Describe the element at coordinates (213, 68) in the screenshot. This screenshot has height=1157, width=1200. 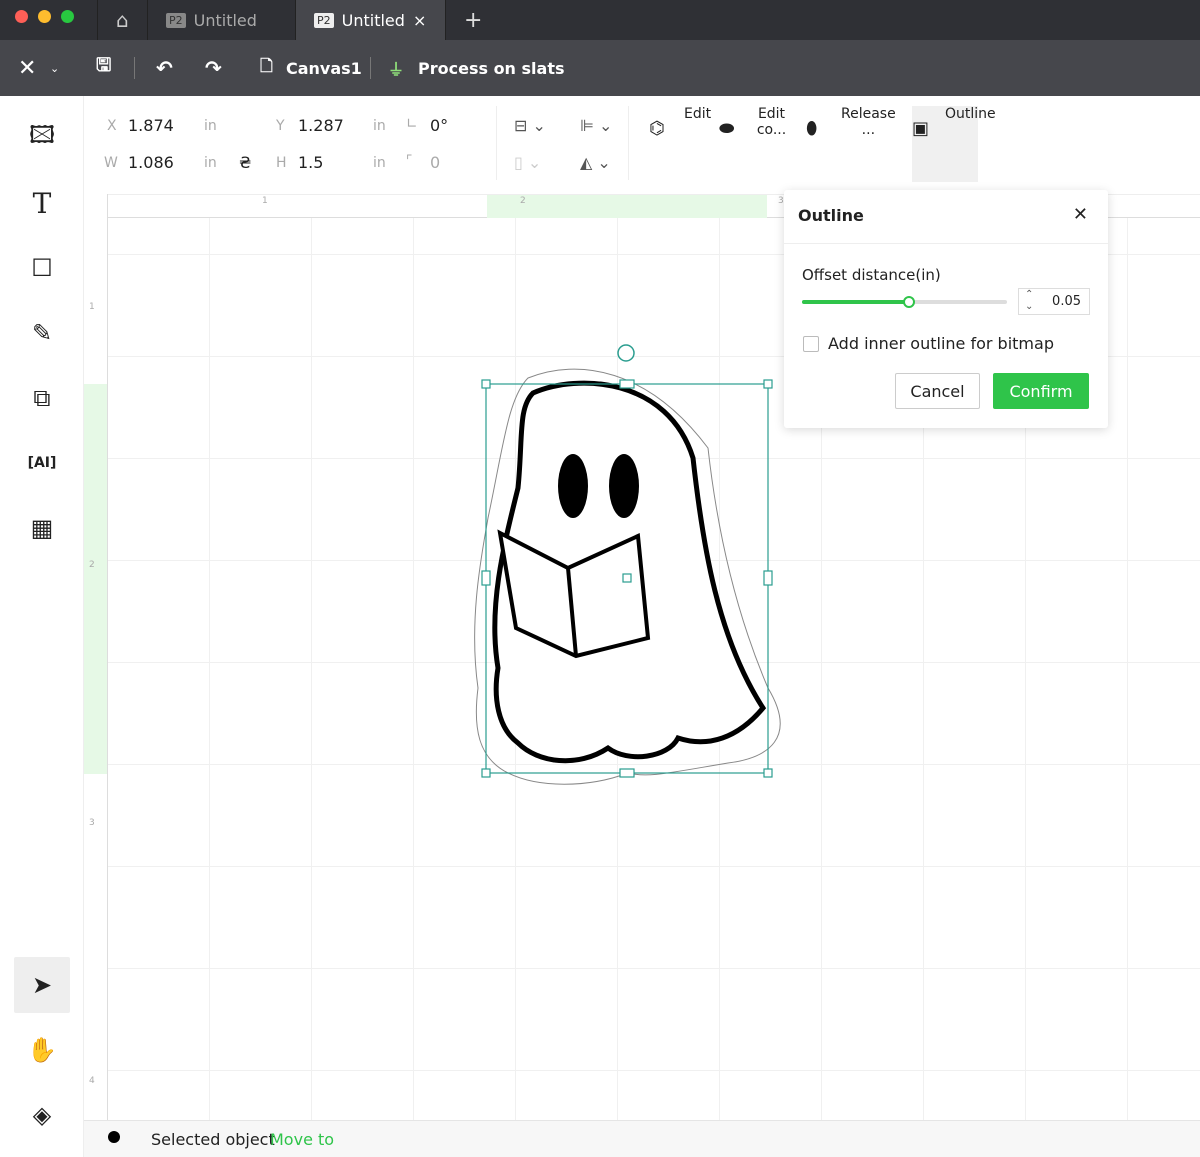
I see `redo-icon: ↷` at that location.